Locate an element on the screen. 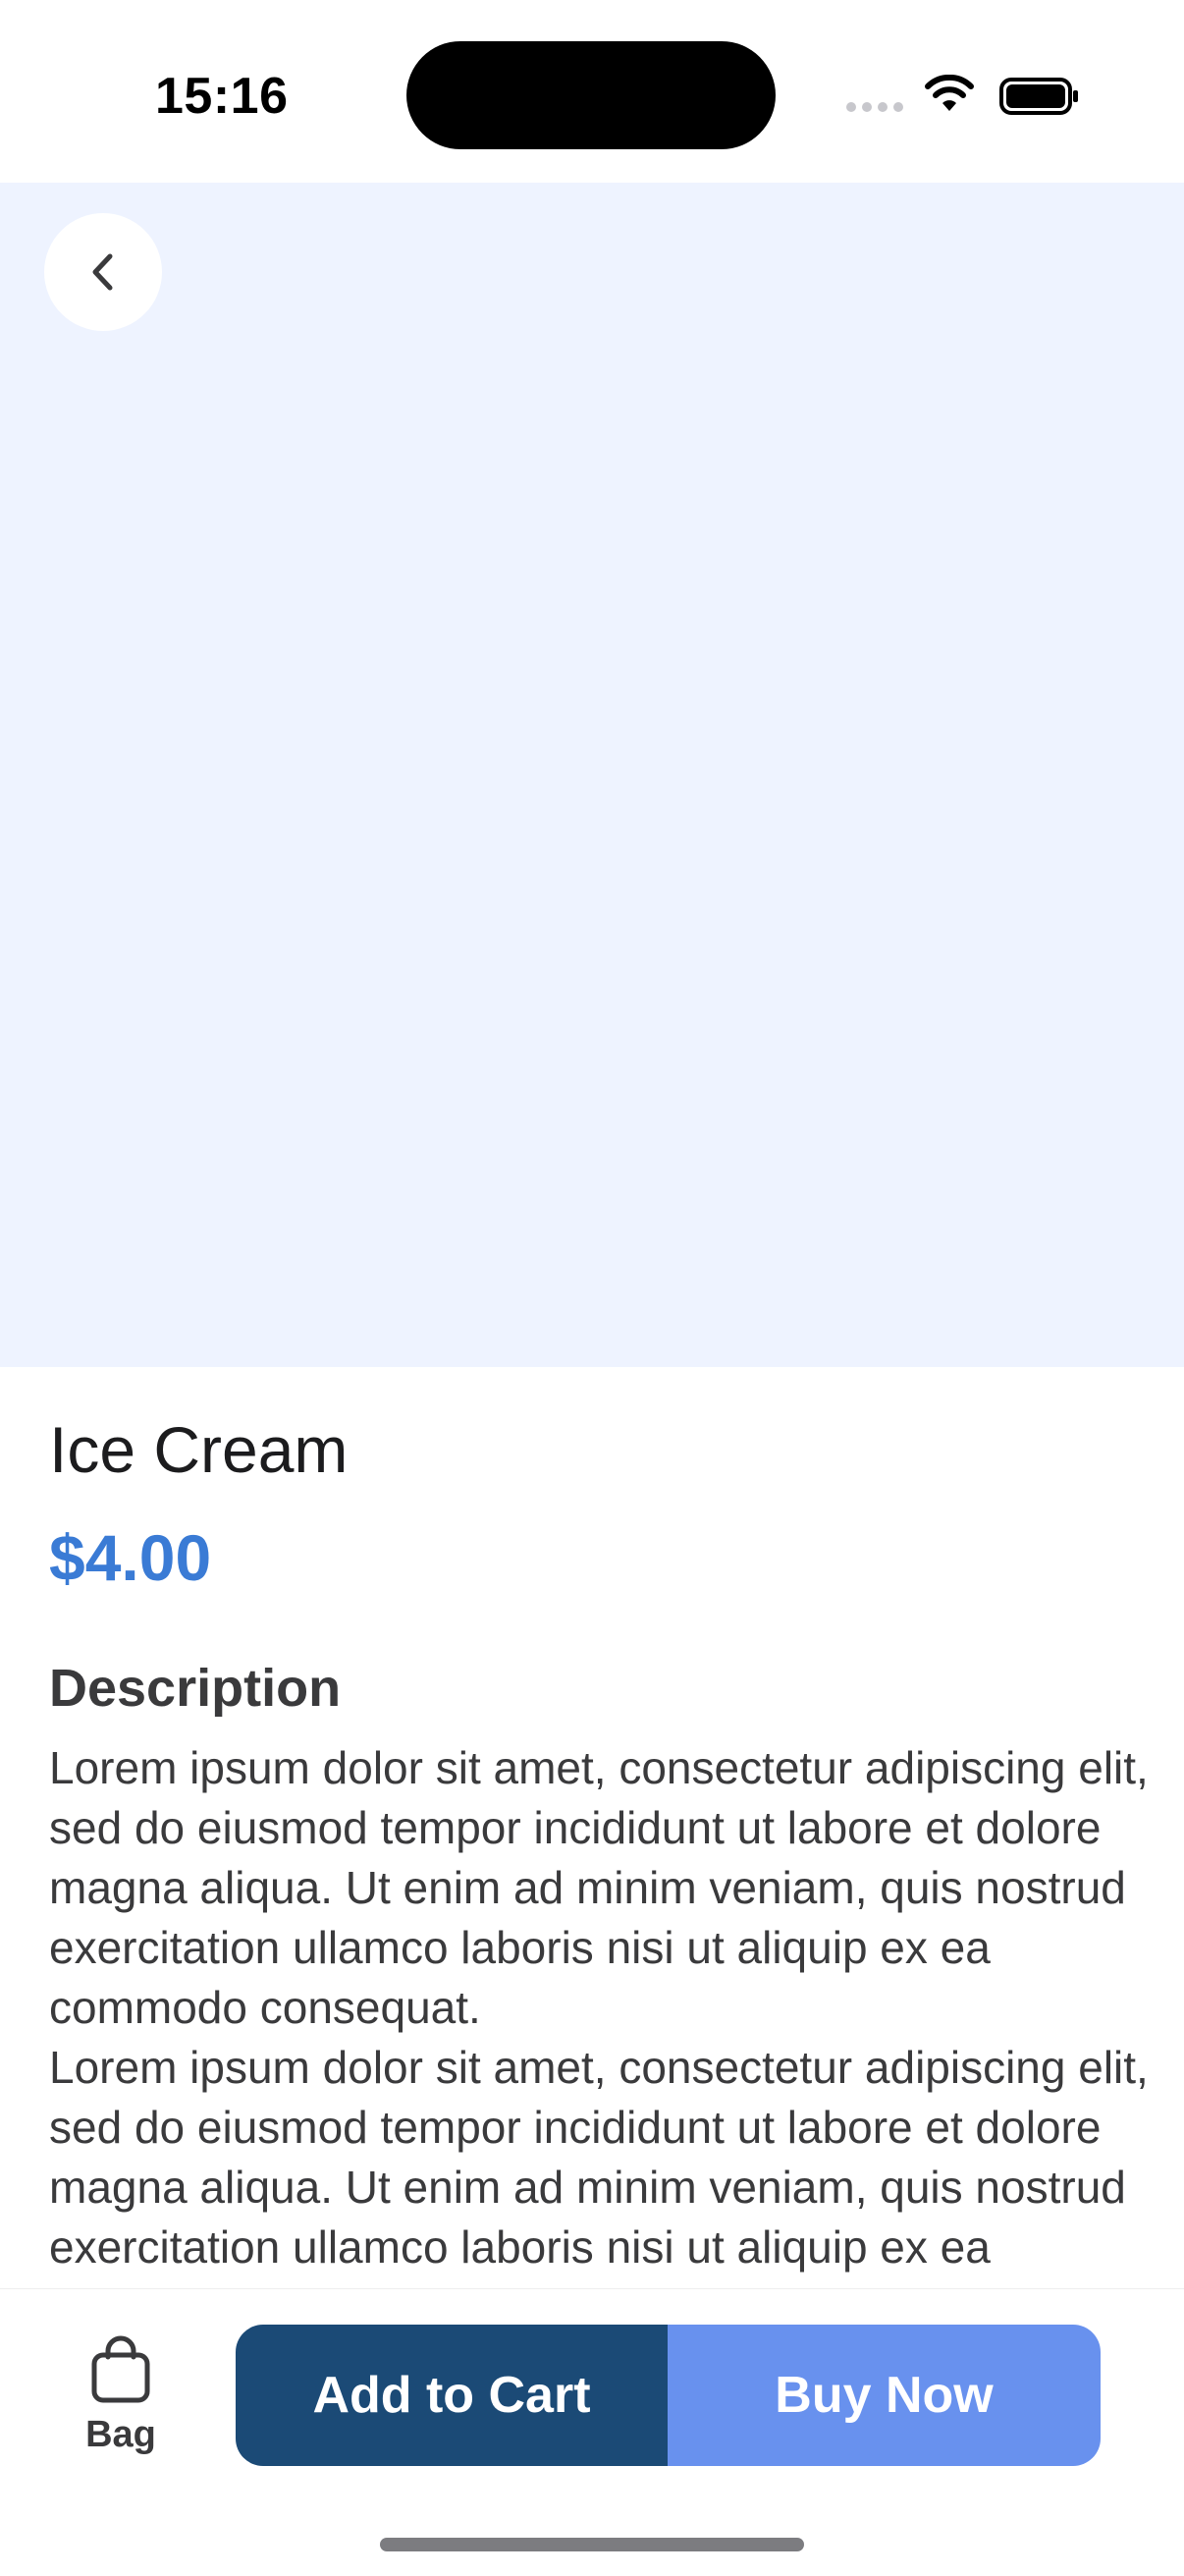 This screenshot has height=2576, width=1184. product-price: $4.00 is located at coordinates (130, 1558).